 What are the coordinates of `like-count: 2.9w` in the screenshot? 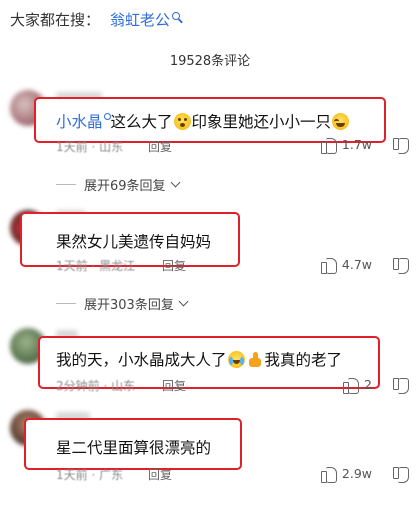 It's located at (356, 473).